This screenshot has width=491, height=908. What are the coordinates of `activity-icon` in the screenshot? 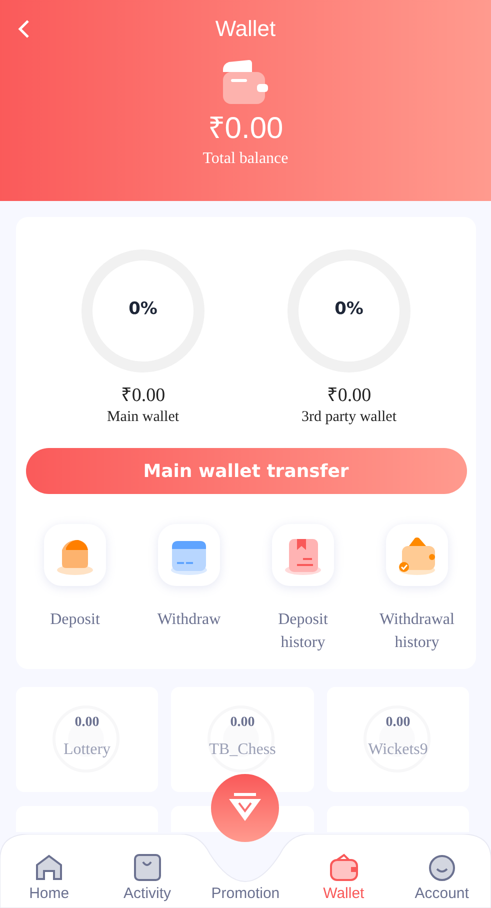 It's located at (147, 867).